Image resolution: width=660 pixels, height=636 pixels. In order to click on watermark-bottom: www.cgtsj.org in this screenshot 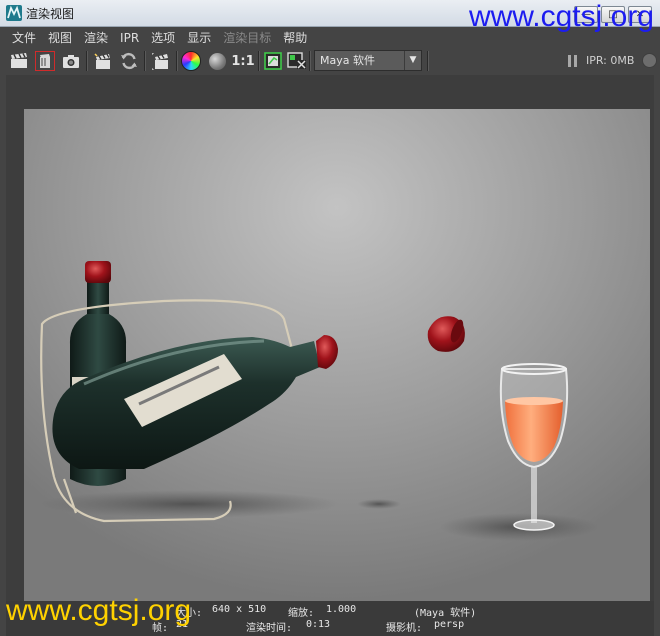, I will do `click(99, 610)`.